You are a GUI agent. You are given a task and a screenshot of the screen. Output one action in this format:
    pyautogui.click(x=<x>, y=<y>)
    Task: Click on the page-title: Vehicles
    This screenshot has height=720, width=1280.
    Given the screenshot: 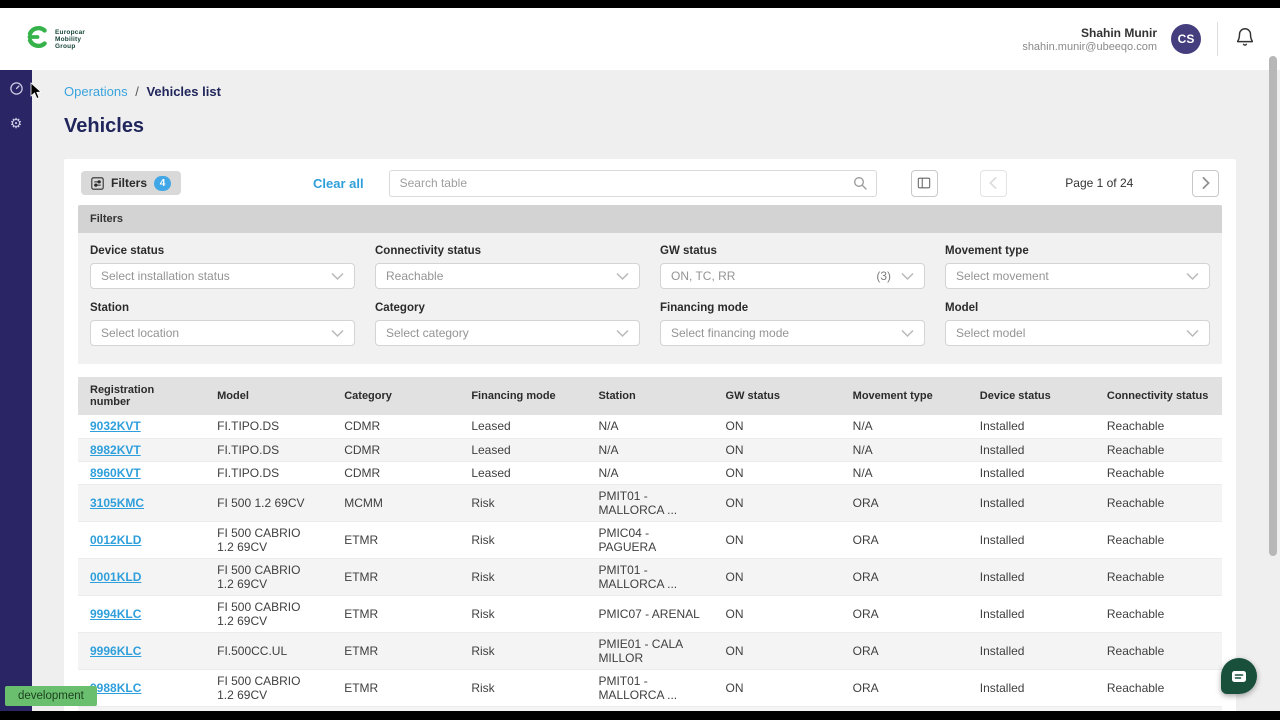 What is the action you would take?
    pyautogui.click(x=104, y=126)
    